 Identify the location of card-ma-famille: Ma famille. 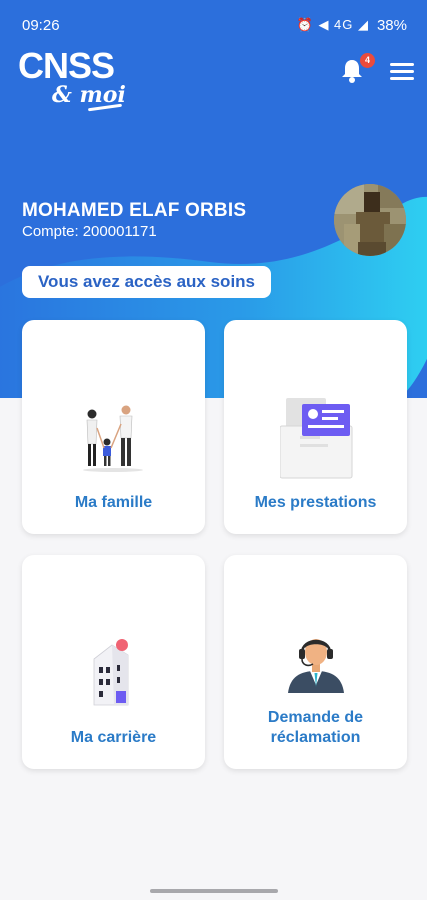
(113, 427).